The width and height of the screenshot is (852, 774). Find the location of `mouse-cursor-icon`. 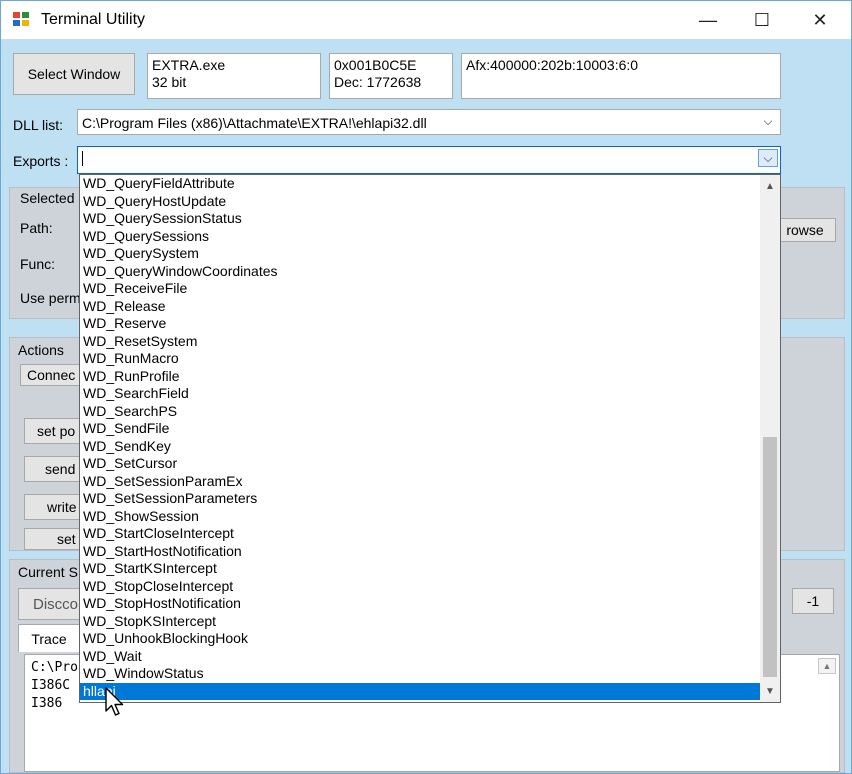

mouse-cursor-icon is located at coordinates (114, 701).